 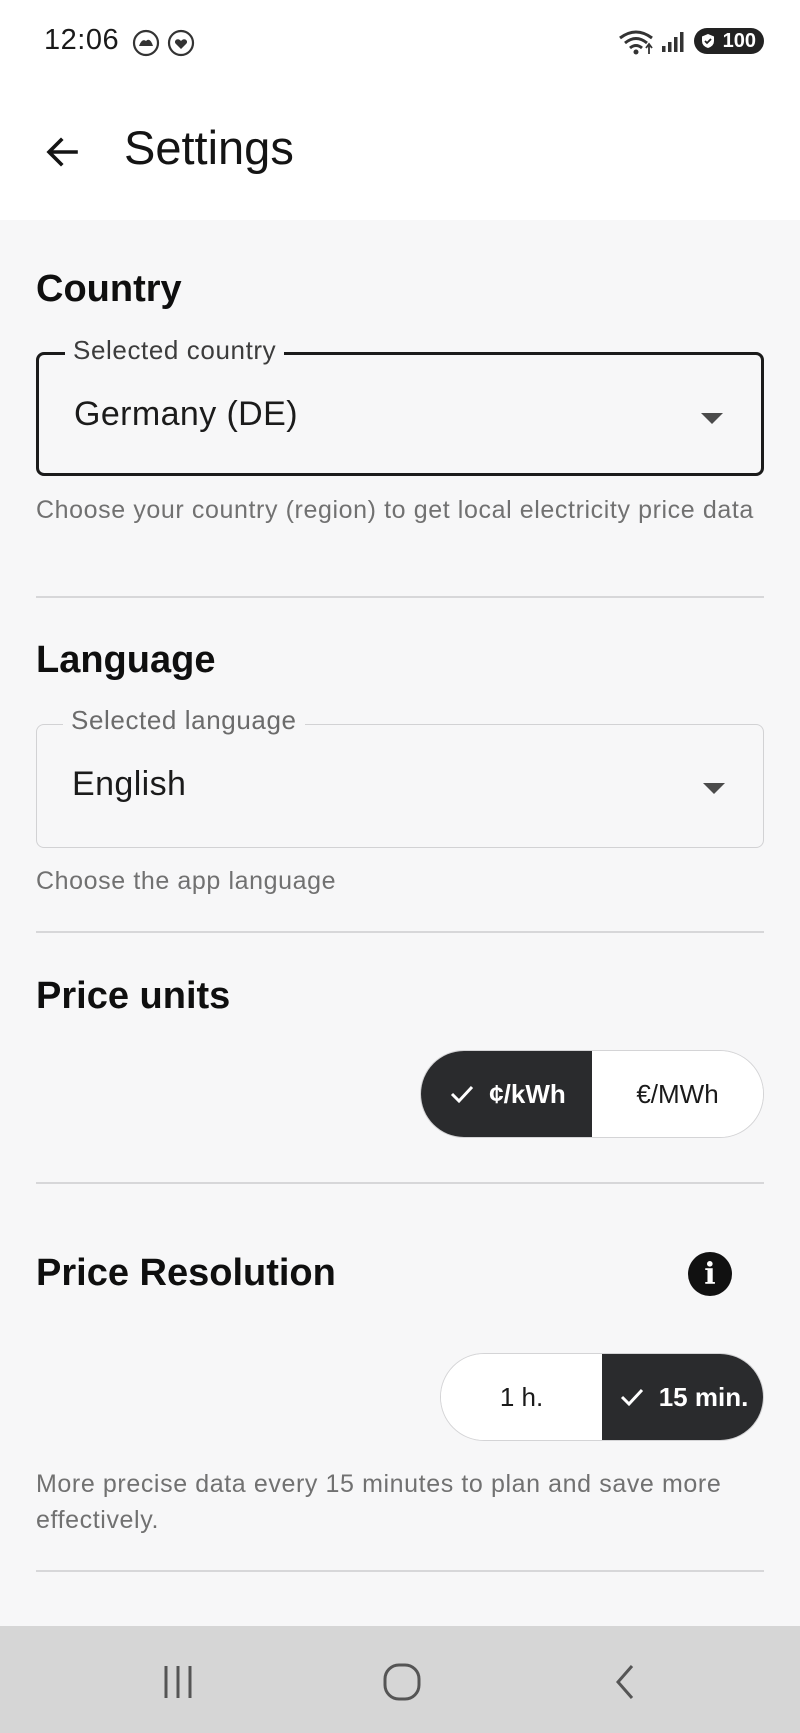 What do you see at coordinates (674, 42) in the screenshot?
I see `signal-icon` at bounding box center [674, 42].